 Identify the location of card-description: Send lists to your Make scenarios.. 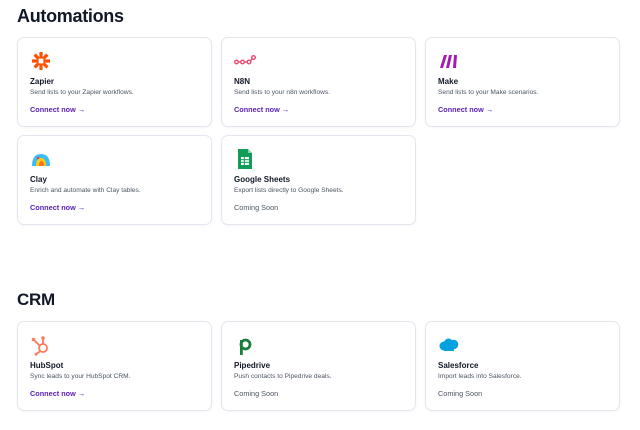
(488, 92).